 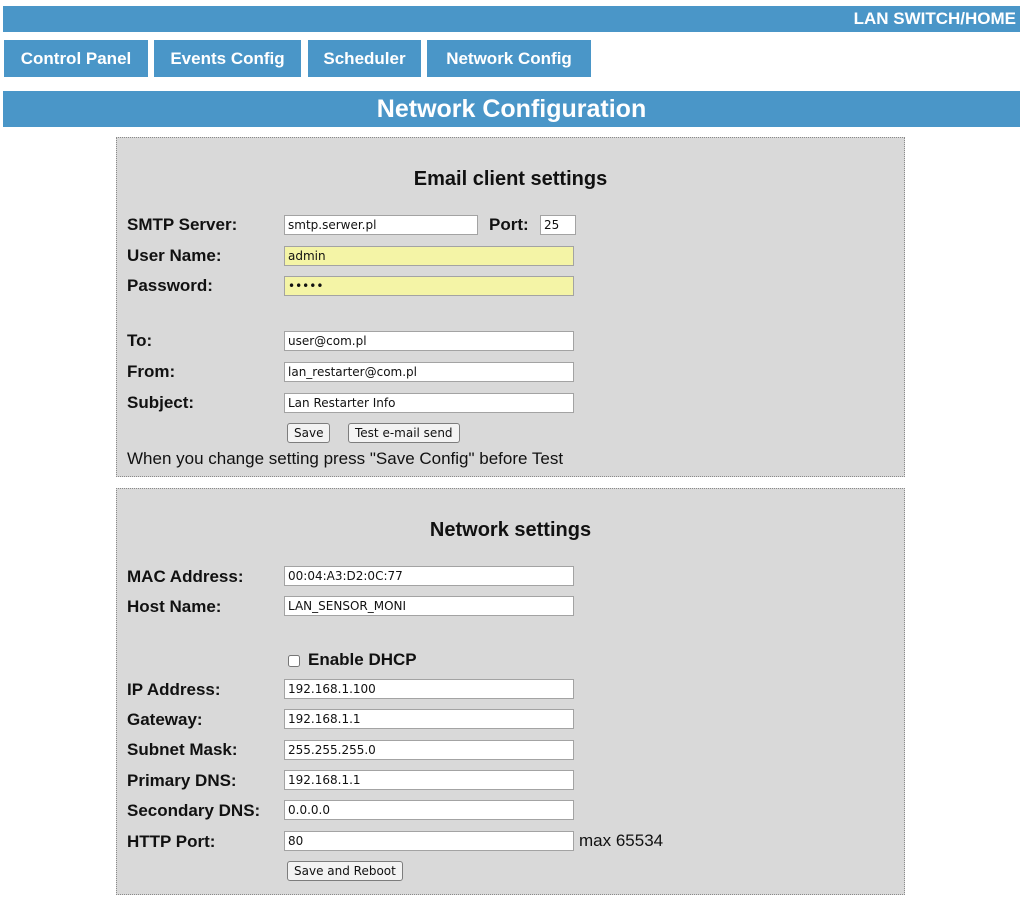 I want to click on password-input, so click(x=429, y=286).